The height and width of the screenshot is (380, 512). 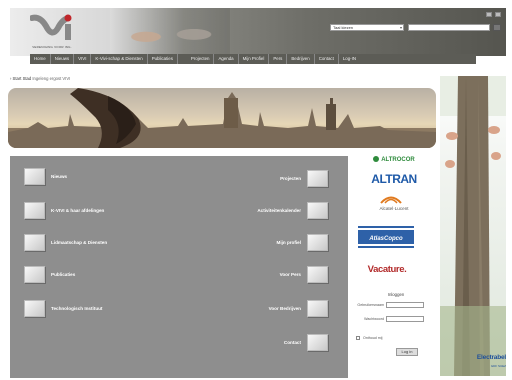 I want to click on sponsor-name: ALTROCOR, so click(x=398, y=160).